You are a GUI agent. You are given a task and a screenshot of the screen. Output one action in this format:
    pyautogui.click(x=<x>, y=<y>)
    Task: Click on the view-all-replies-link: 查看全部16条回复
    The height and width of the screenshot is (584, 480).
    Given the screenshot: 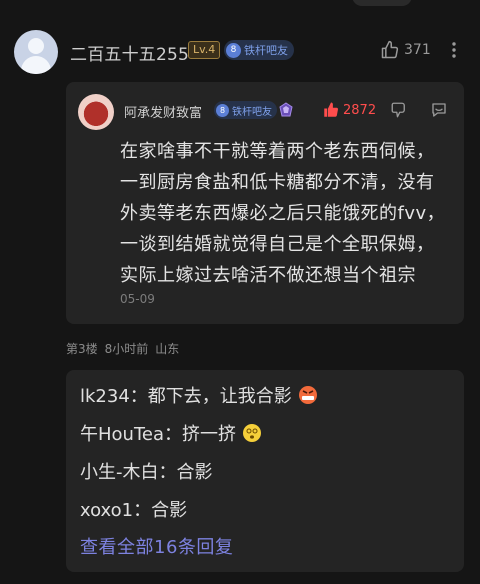 What is the action you would take?
    pyautogui.click(x=156, y=546)
    